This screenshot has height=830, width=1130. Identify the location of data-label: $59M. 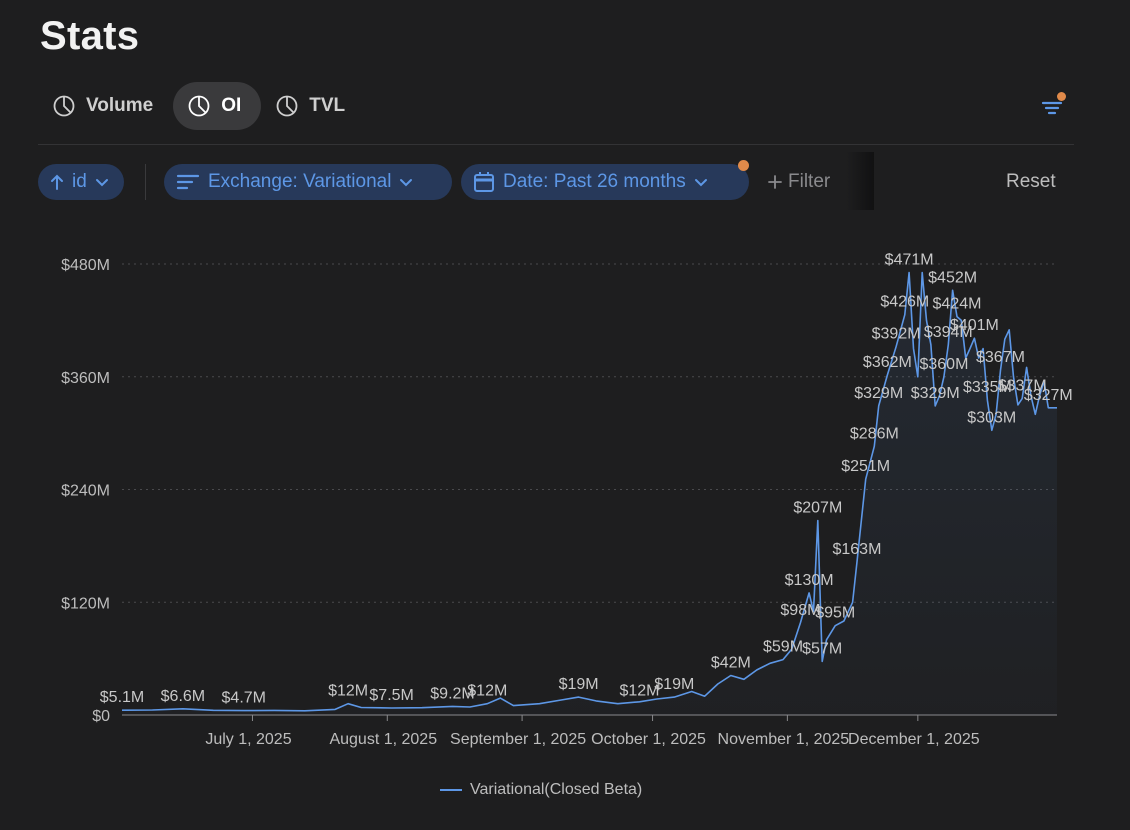
(783, 647).